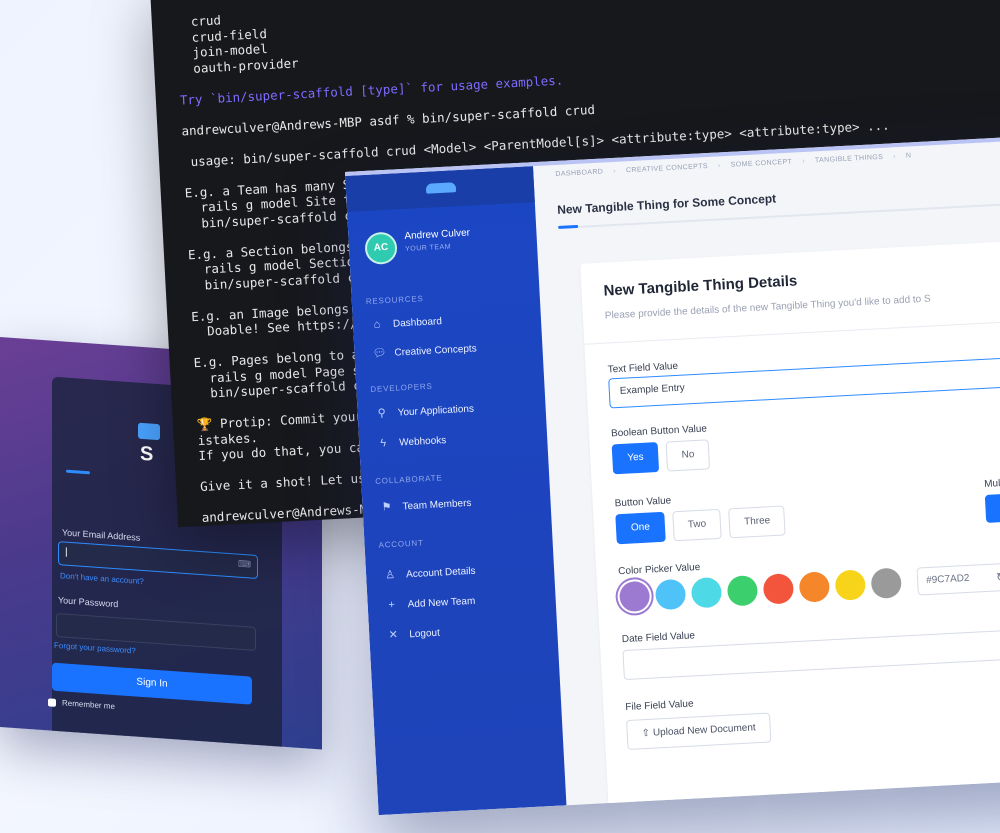 The height and width of the screenshot is (833, 1000). I want to click on sidebar-item-dashboard: ⌂ Dashboard, so click(407, 323).